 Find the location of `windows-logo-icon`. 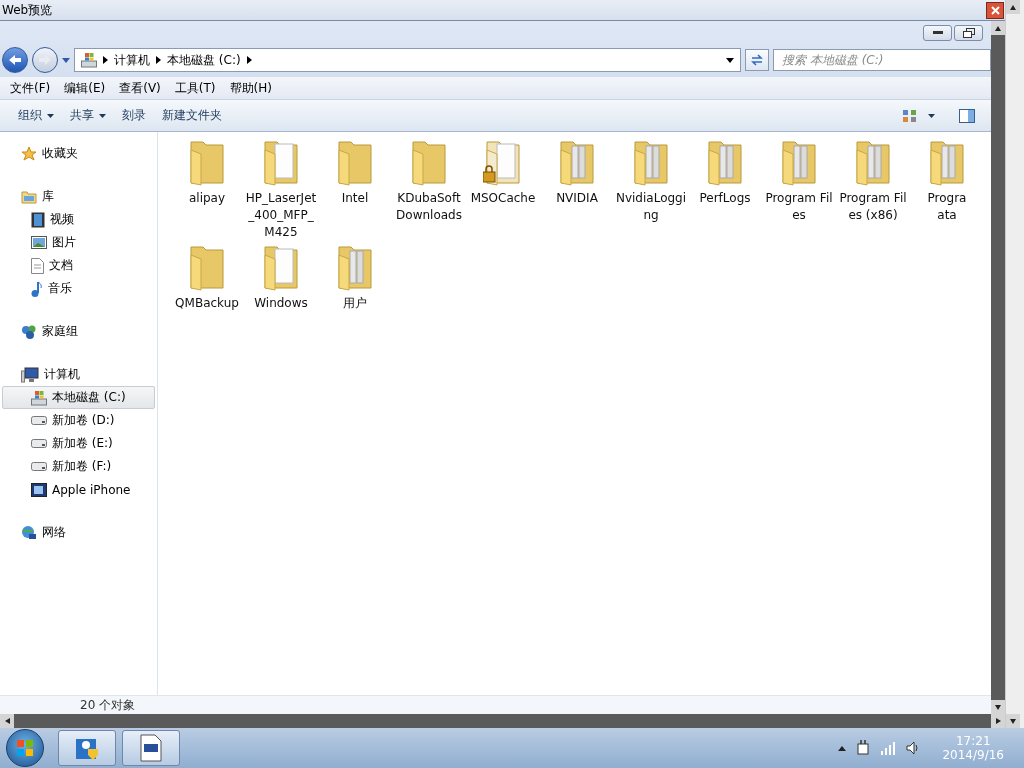

windows-logo-icon is located at coordinates (25, 748).